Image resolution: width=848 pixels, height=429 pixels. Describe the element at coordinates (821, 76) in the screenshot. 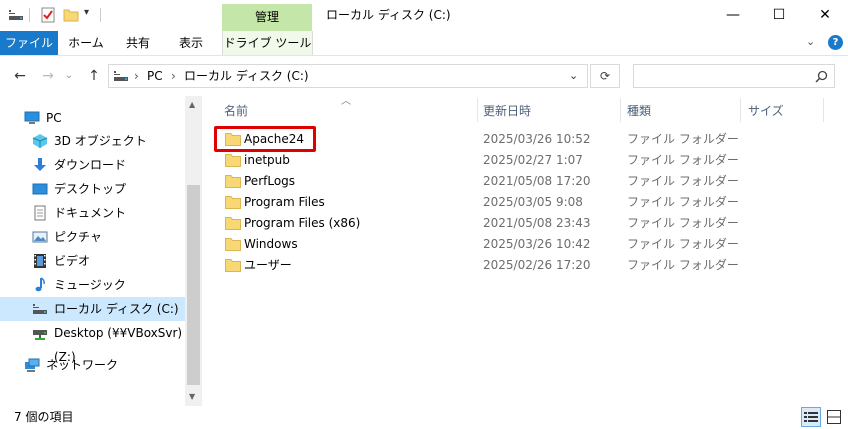

I see `search-icon` at that location.